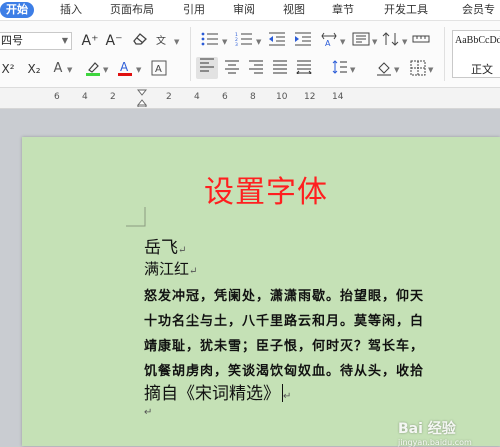 The height and width of the screenshot is (447, 500). Describe the element at coordinates (17, 10) in the screenshot. I see `tab-home: 开始` at that location.